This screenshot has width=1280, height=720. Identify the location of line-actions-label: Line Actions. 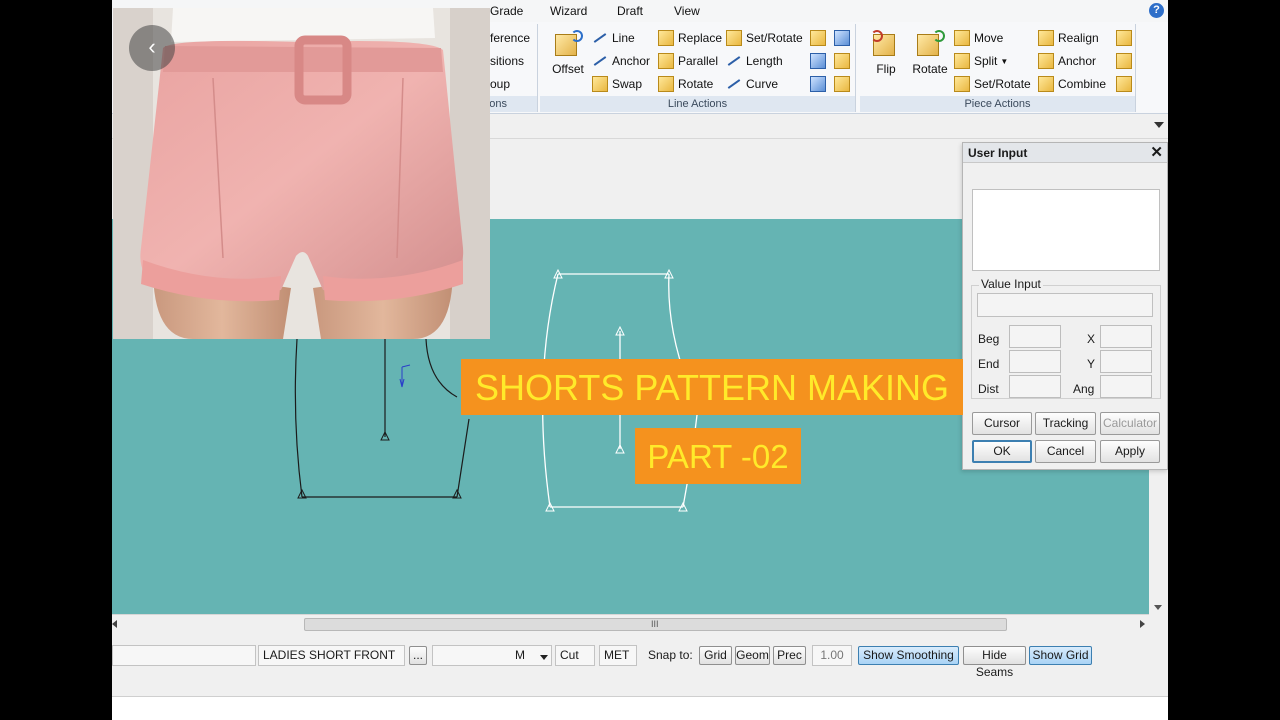
(697, 104).